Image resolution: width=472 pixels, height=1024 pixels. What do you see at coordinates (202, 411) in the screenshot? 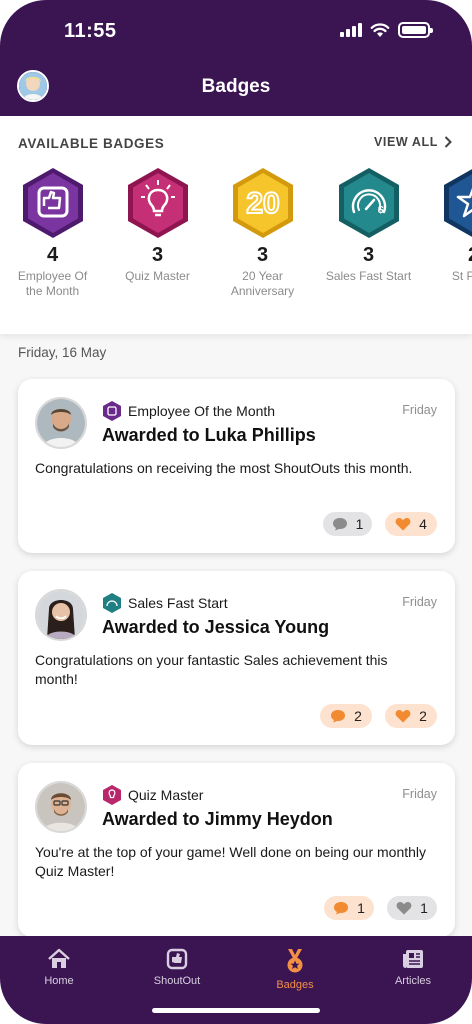
I see `card-badge-name: Employee Of the Month` at bounding box center [202, 411].